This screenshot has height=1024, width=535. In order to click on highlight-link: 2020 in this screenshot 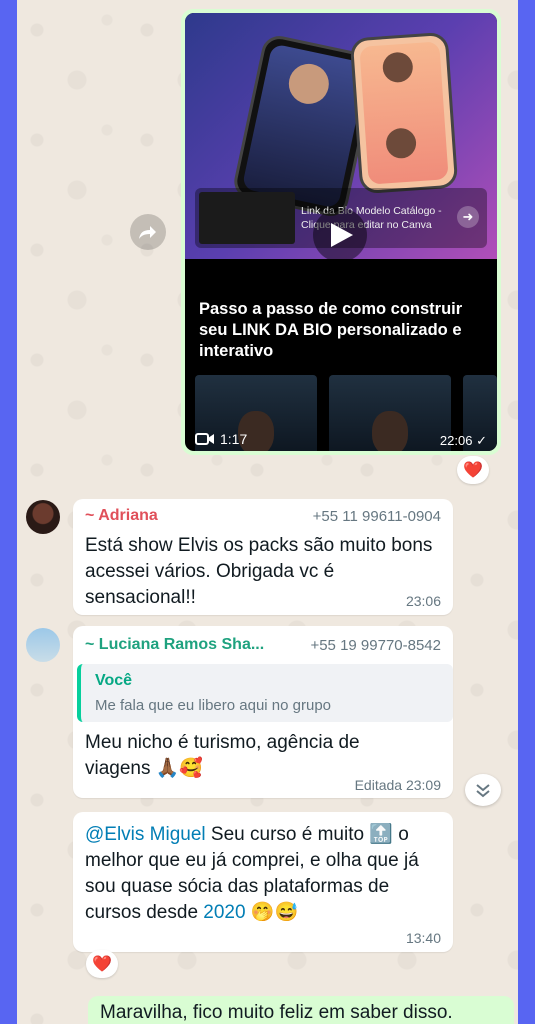, I will do `click(224, 912)`.